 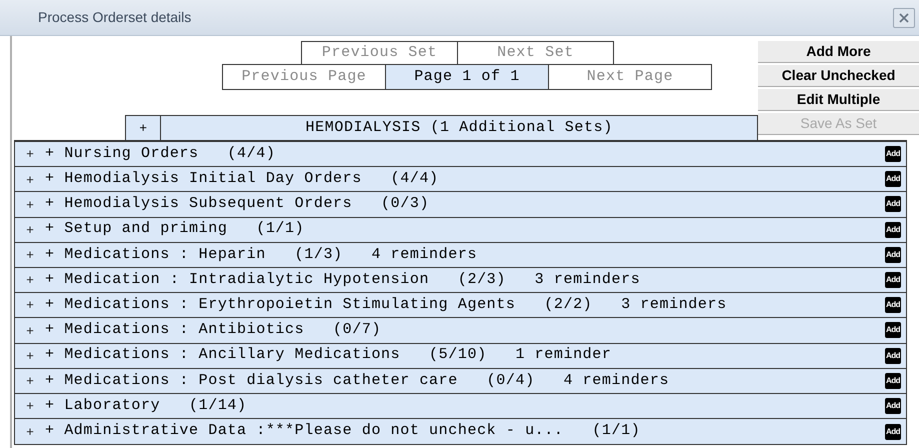 I want to click on close-button, so click(x=904, y=18).